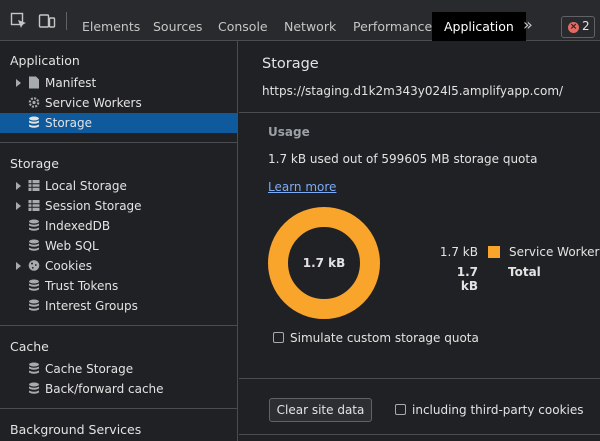 This screenshot has height=441, width=600. I want to click on sidebar-item-indexeddb: IndexedDB, so click(118, 226).